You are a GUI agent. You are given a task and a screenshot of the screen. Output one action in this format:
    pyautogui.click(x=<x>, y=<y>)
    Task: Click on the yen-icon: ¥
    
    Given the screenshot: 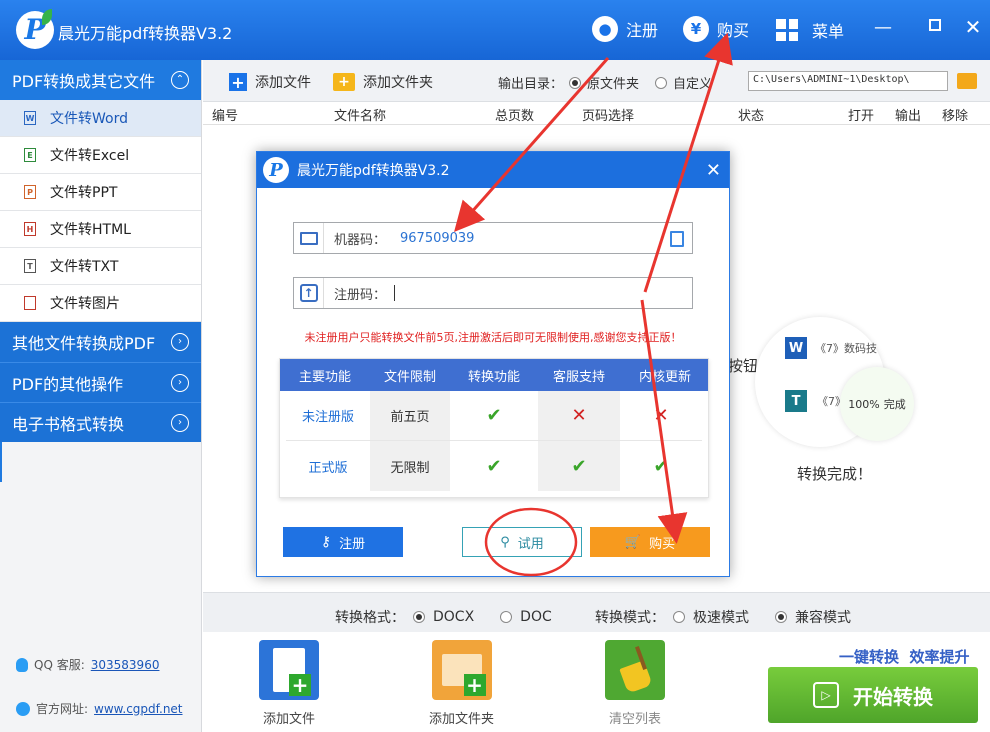 What is the action you would take?
    pyautogui.click(x=696, y=29)
    